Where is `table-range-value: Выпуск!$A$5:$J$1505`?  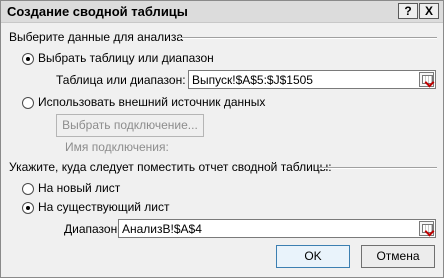
table-range-value: Выпуск!$A$5:$J$1505 is located at coordinates (252, 80).